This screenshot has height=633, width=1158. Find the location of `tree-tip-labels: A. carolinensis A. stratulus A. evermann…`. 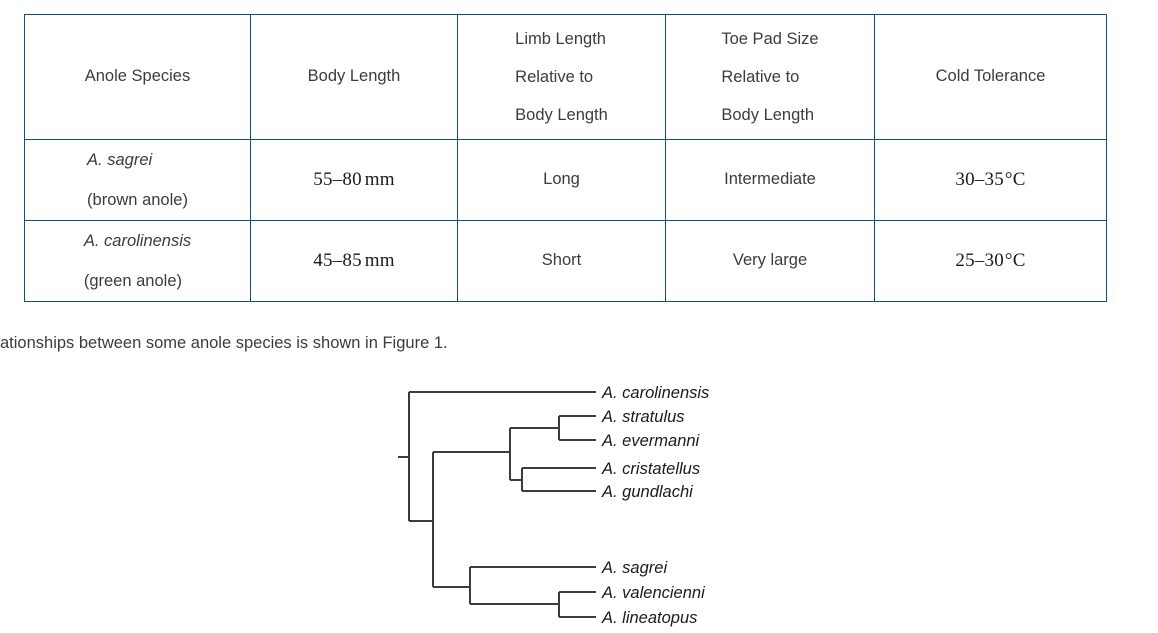

tree-tip-labels: A. carolinensis A. stratulus A. evermann… is located at coordinates (655, 505).